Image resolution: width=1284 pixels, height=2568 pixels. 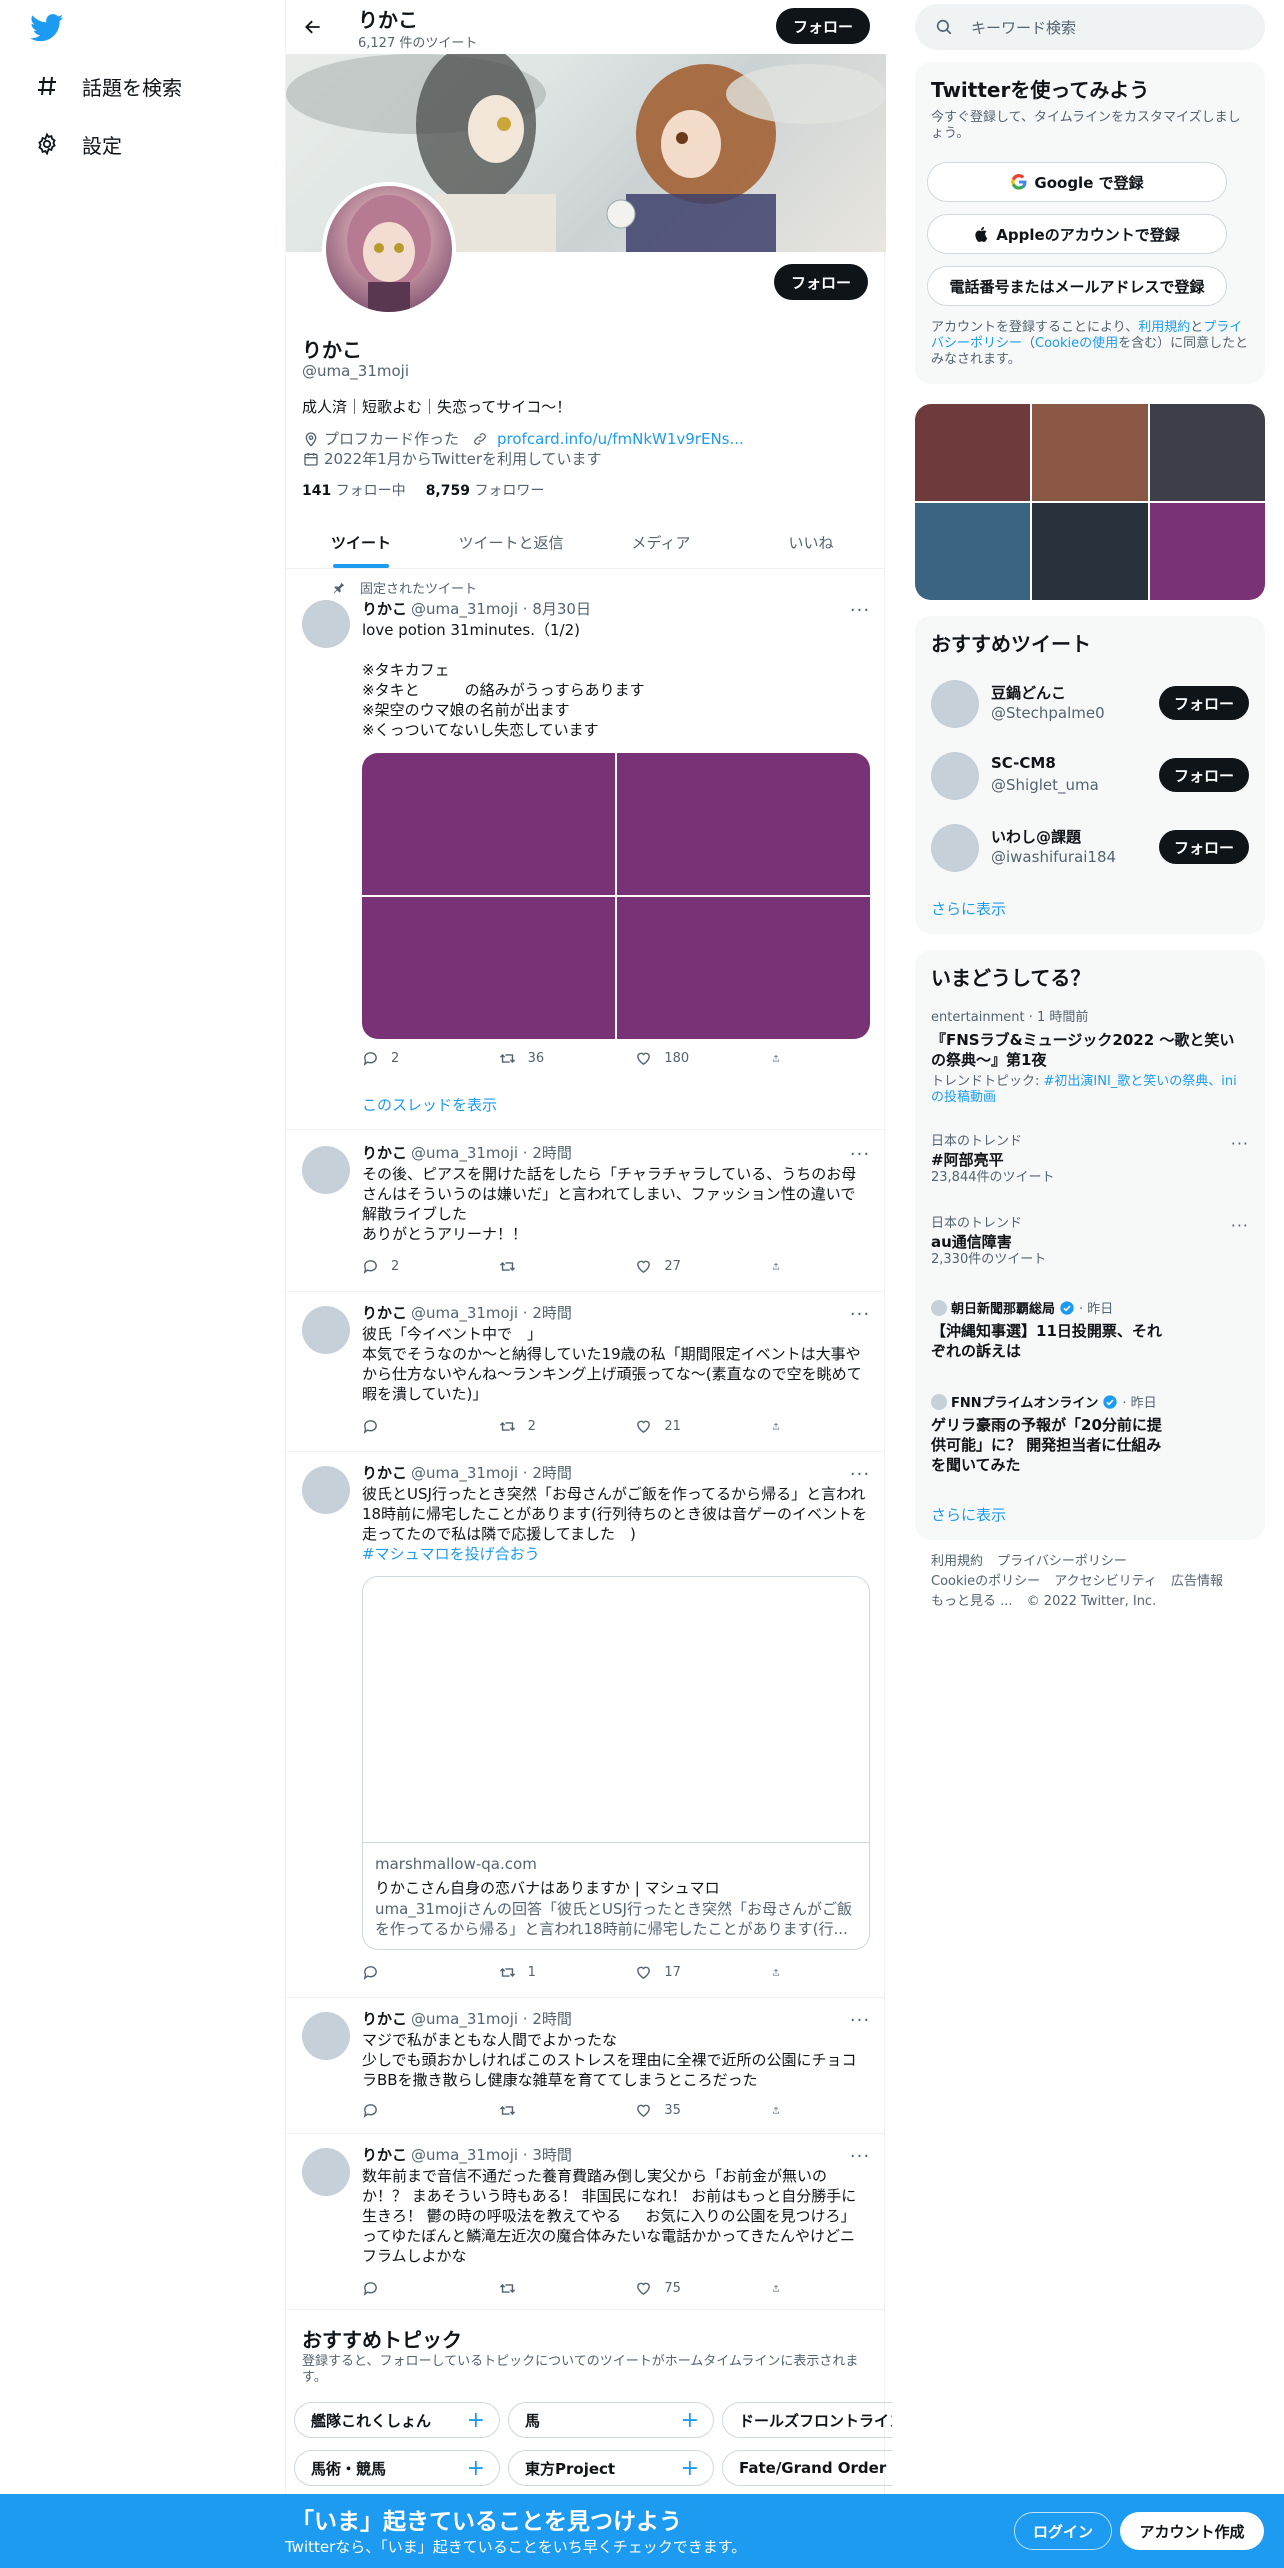 I want to click on create-account-button: アカウント作成, so click(x=1192, y=2531).